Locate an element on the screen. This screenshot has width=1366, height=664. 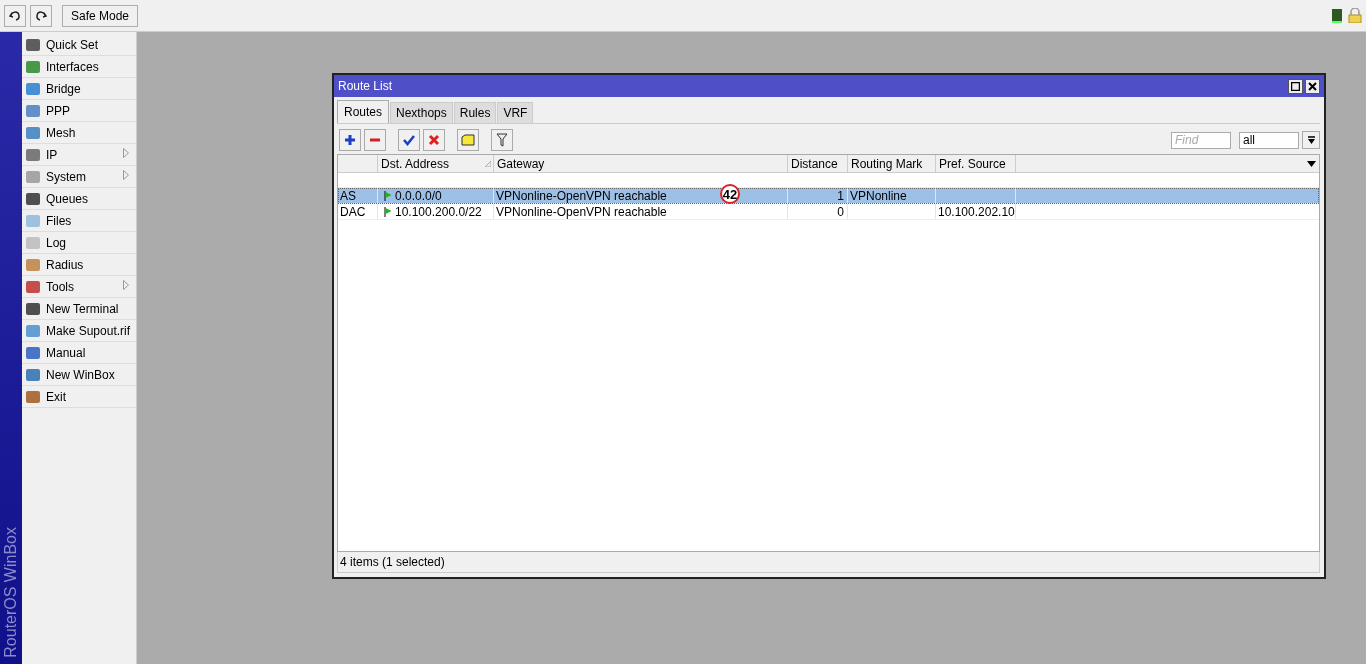
column-header: Gateway is located at coordinates (641, 163).